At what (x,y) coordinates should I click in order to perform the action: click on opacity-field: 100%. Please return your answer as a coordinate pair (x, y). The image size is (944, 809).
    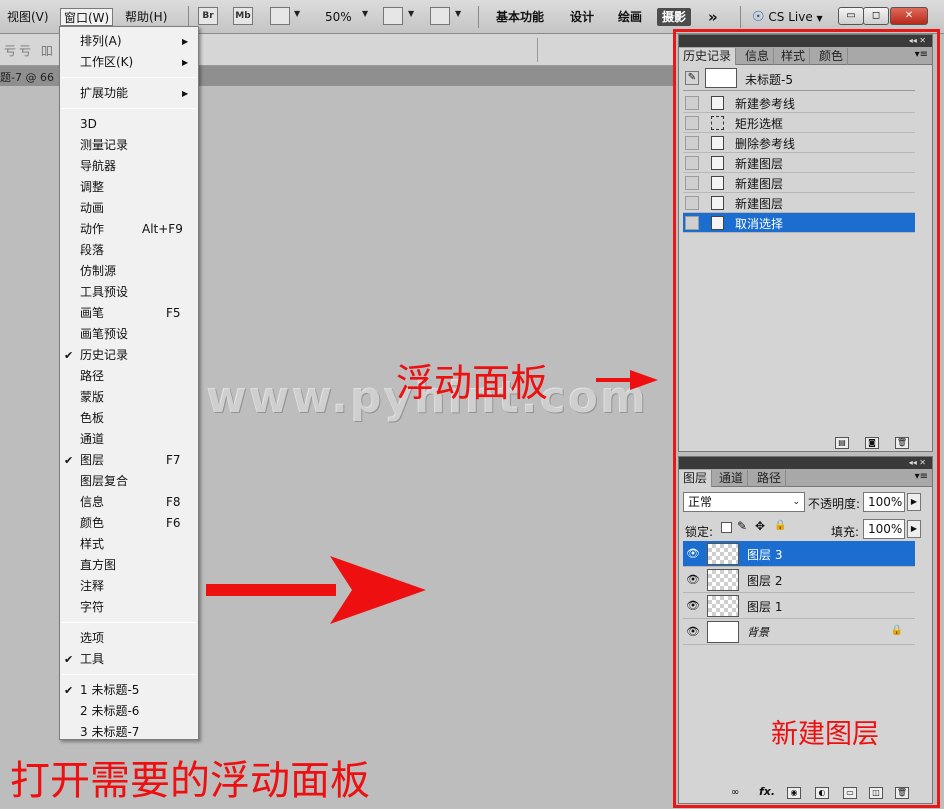
    Looking at the image, I should click on (884, 502).